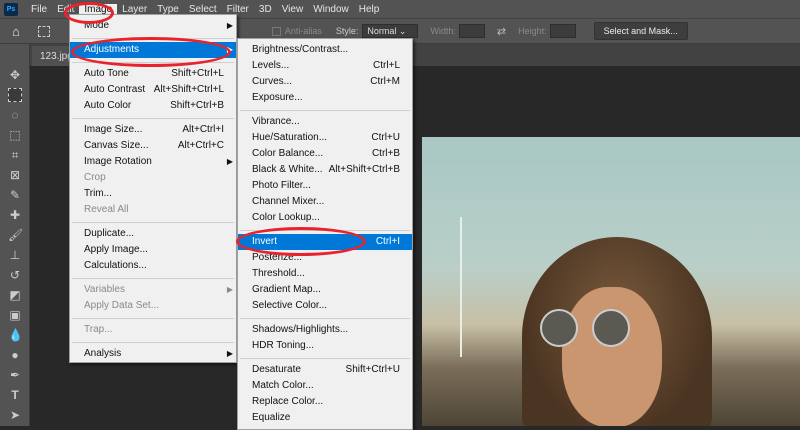  What do you see at coordinates (153, 146) in the screenshot?
I see `menu-item-canvas-size: Canvas Size... Alt+Ctrl+C` at bounding box center [153, 146].